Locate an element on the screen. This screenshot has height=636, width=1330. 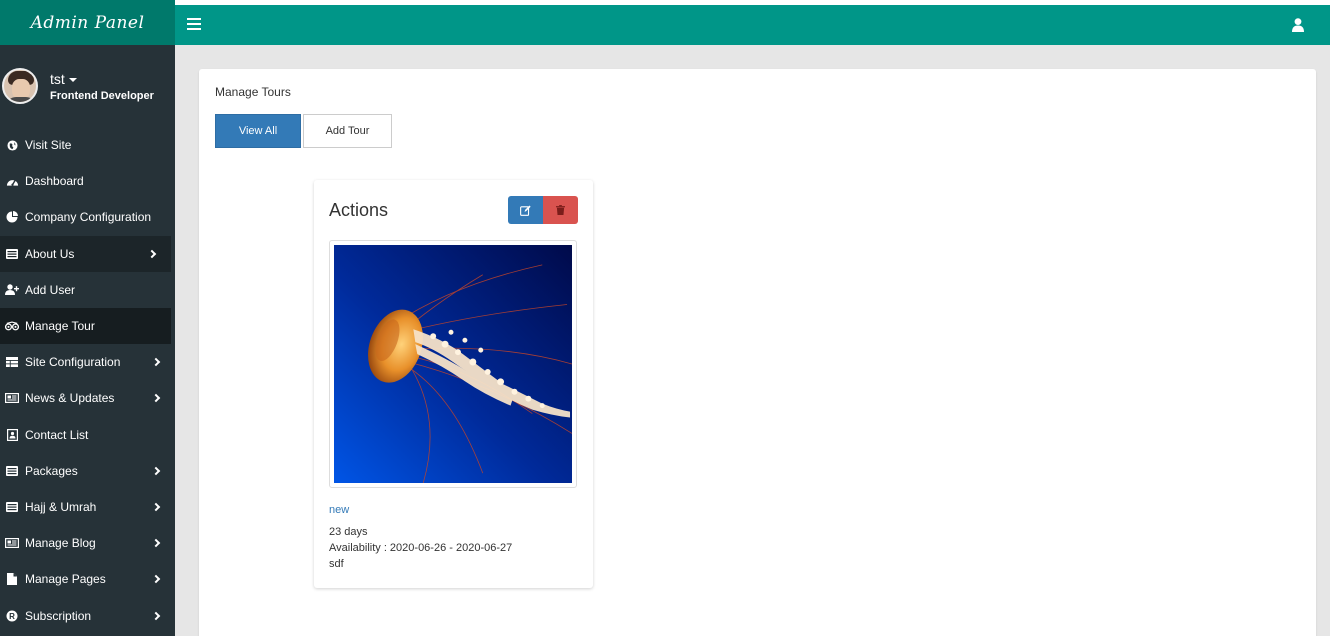
profile-name-toggle: tst is located at coordinates (102, 79).